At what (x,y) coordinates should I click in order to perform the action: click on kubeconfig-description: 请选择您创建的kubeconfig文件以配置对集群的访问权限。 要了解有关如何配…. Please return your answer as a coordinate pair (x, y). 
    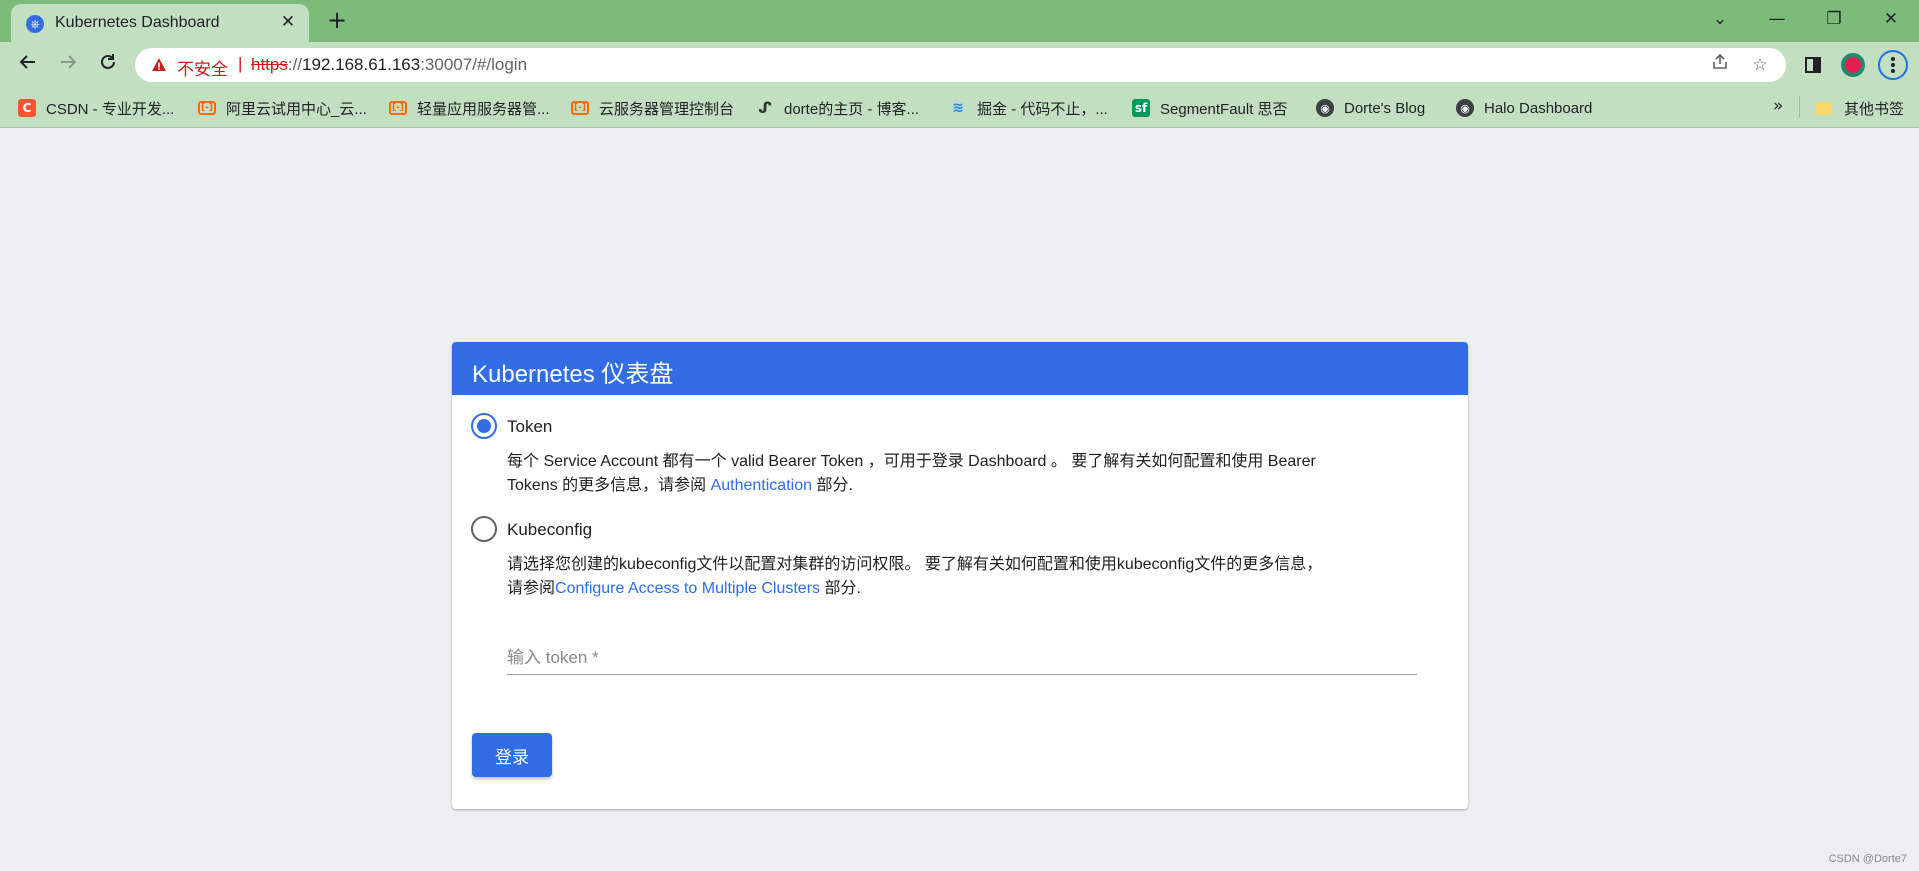
    Looking at the image, I should click on (957, 577).